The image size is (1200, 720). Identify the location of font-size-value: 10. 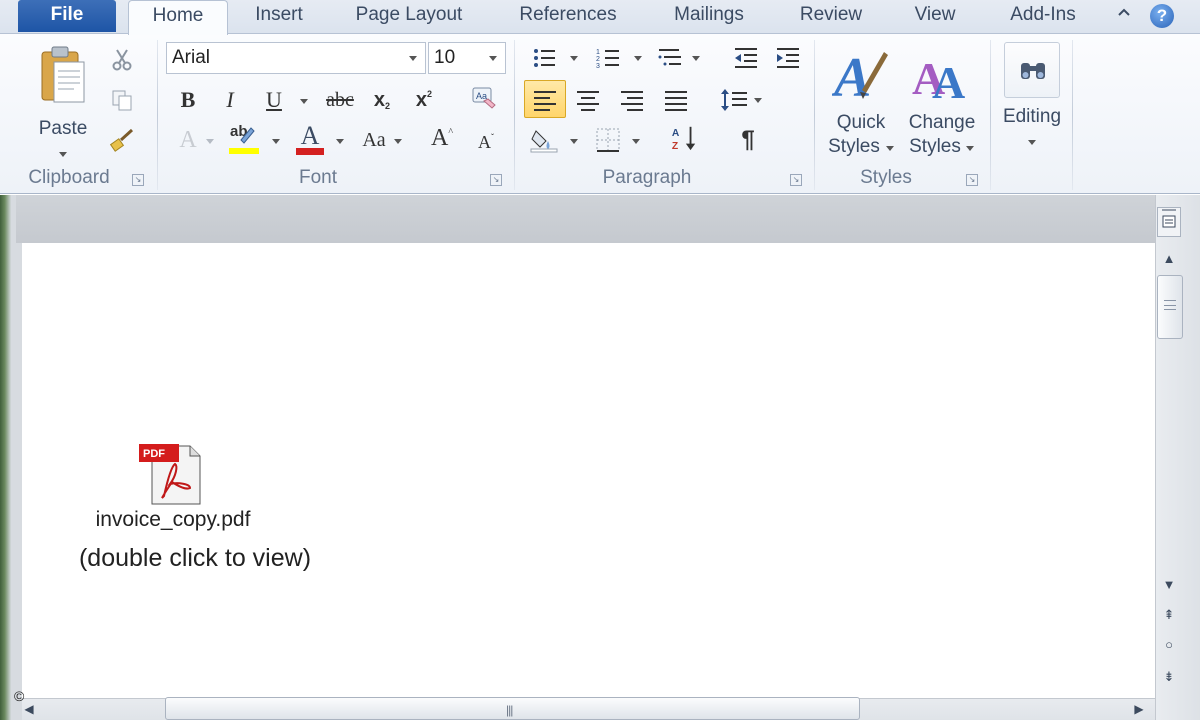
(445, 57).